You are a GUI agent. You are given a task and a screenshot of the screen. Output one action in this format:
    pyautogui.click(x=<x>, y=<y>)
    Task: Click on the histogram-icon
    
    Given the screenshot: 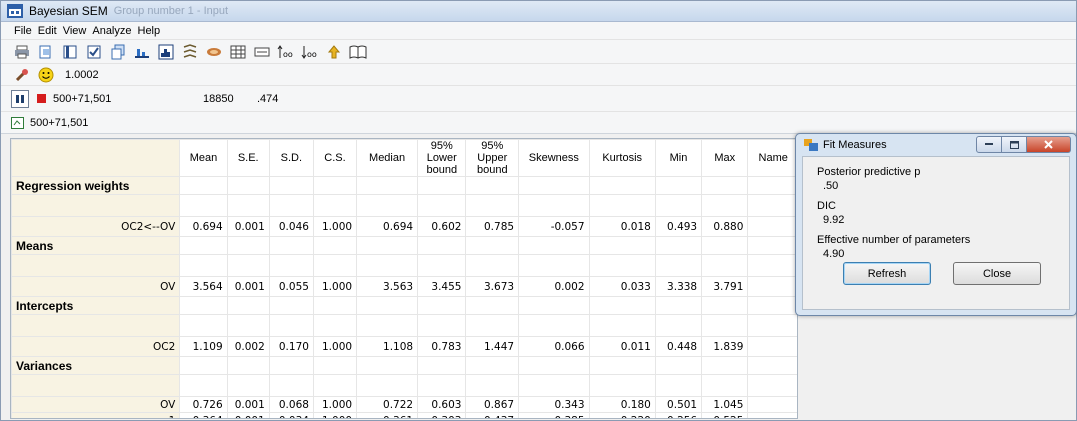 What is the action you would take?
    pyautogui.click(x=166, y=52)
    